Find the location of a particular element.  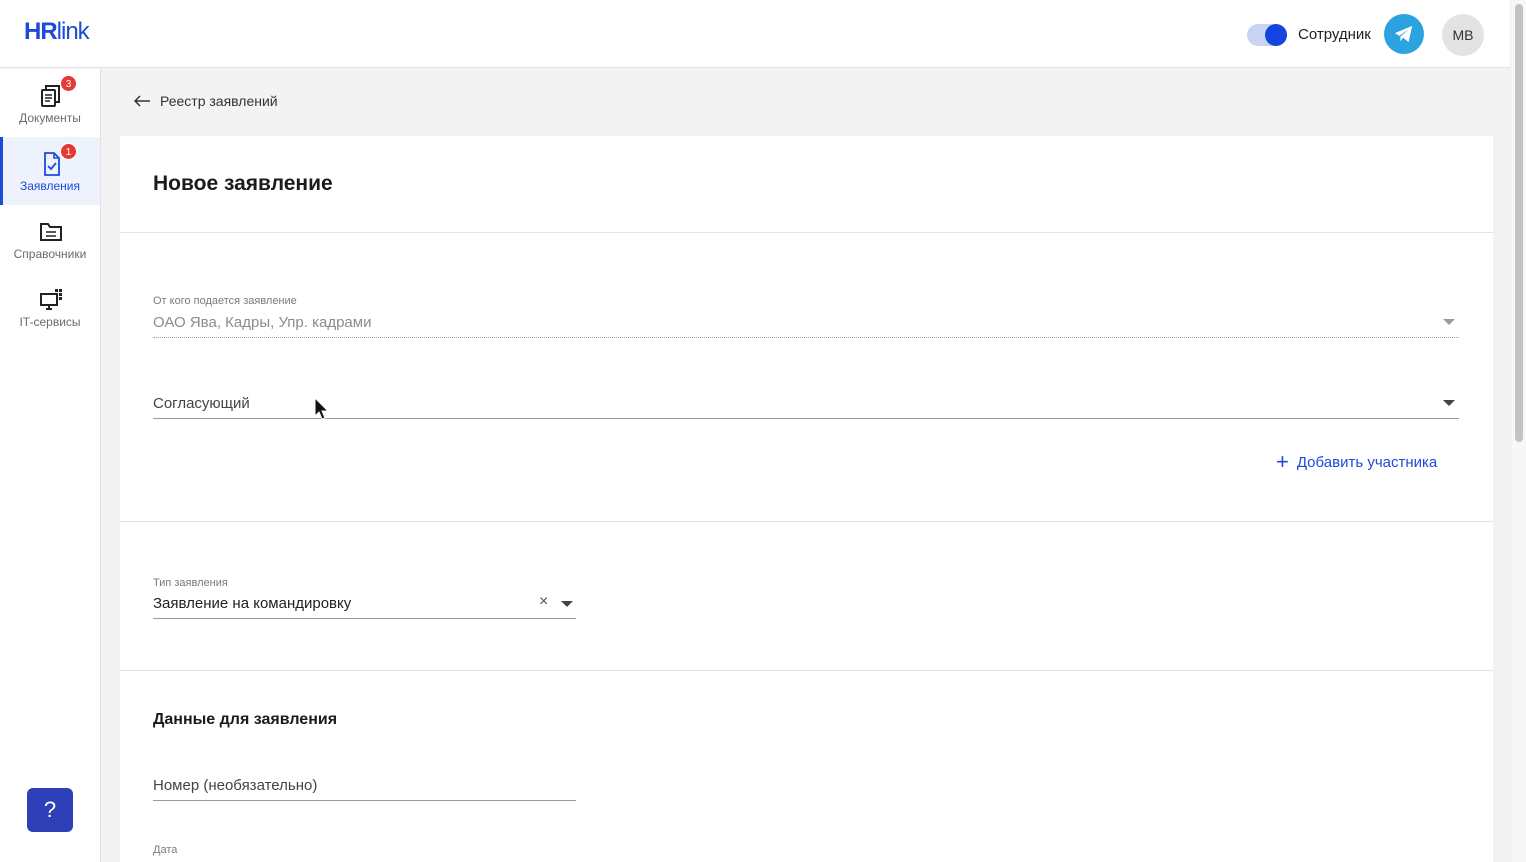

sidebar-item-directories: Справочники is located at coordinates (50, 239).